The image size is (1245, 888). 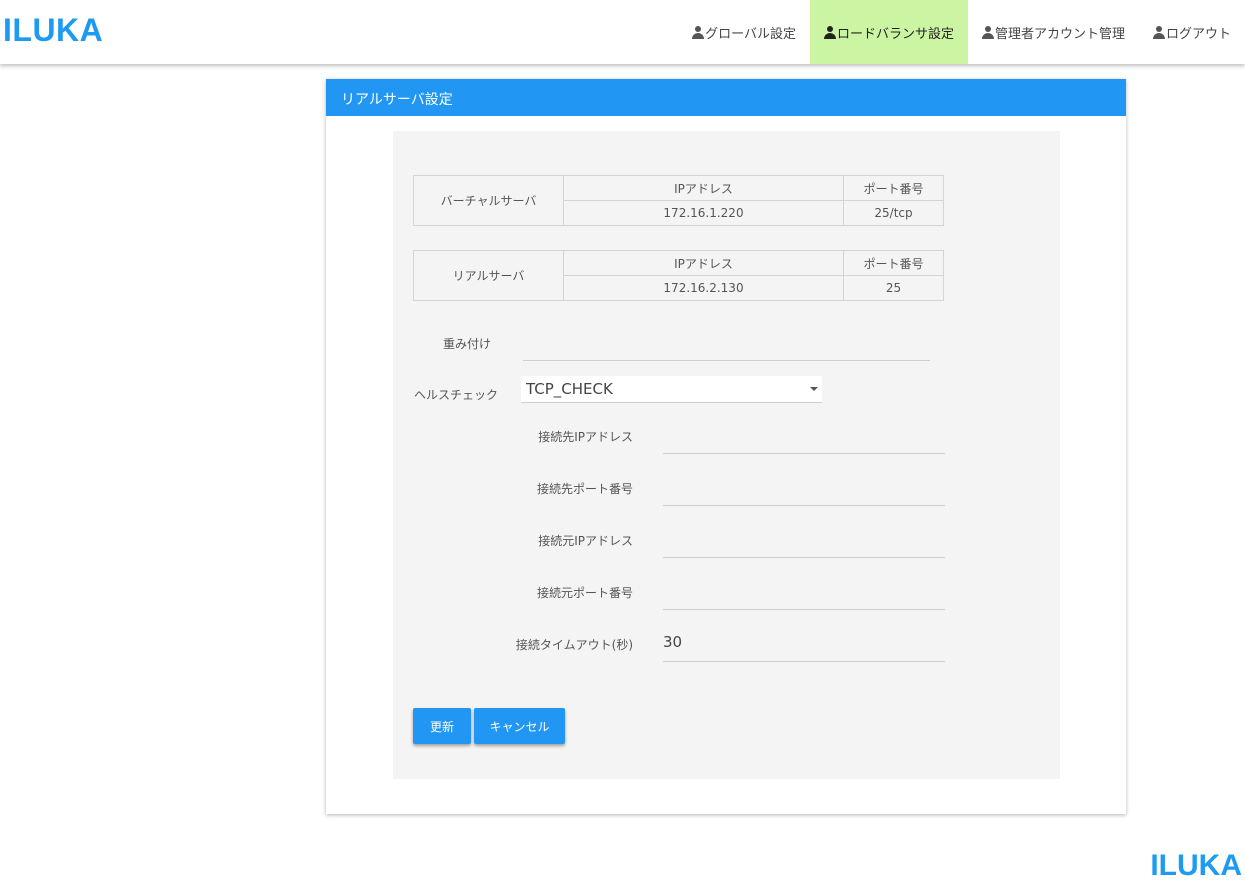 I want to click on top-navbar: ILUKA グローバル設定 ロードバランサ設定 管理者アカウント管理 ログアウト, so click(x=622, y=32).